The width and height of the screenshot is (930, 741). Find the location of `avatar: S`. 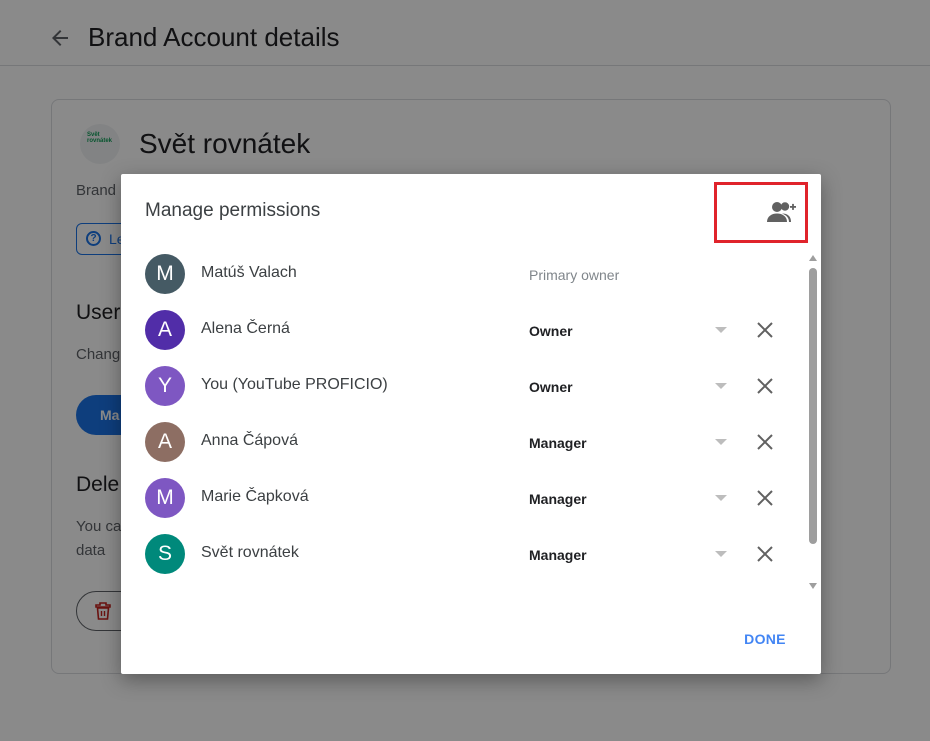

avatar: S is located at coordinates (165, 554).